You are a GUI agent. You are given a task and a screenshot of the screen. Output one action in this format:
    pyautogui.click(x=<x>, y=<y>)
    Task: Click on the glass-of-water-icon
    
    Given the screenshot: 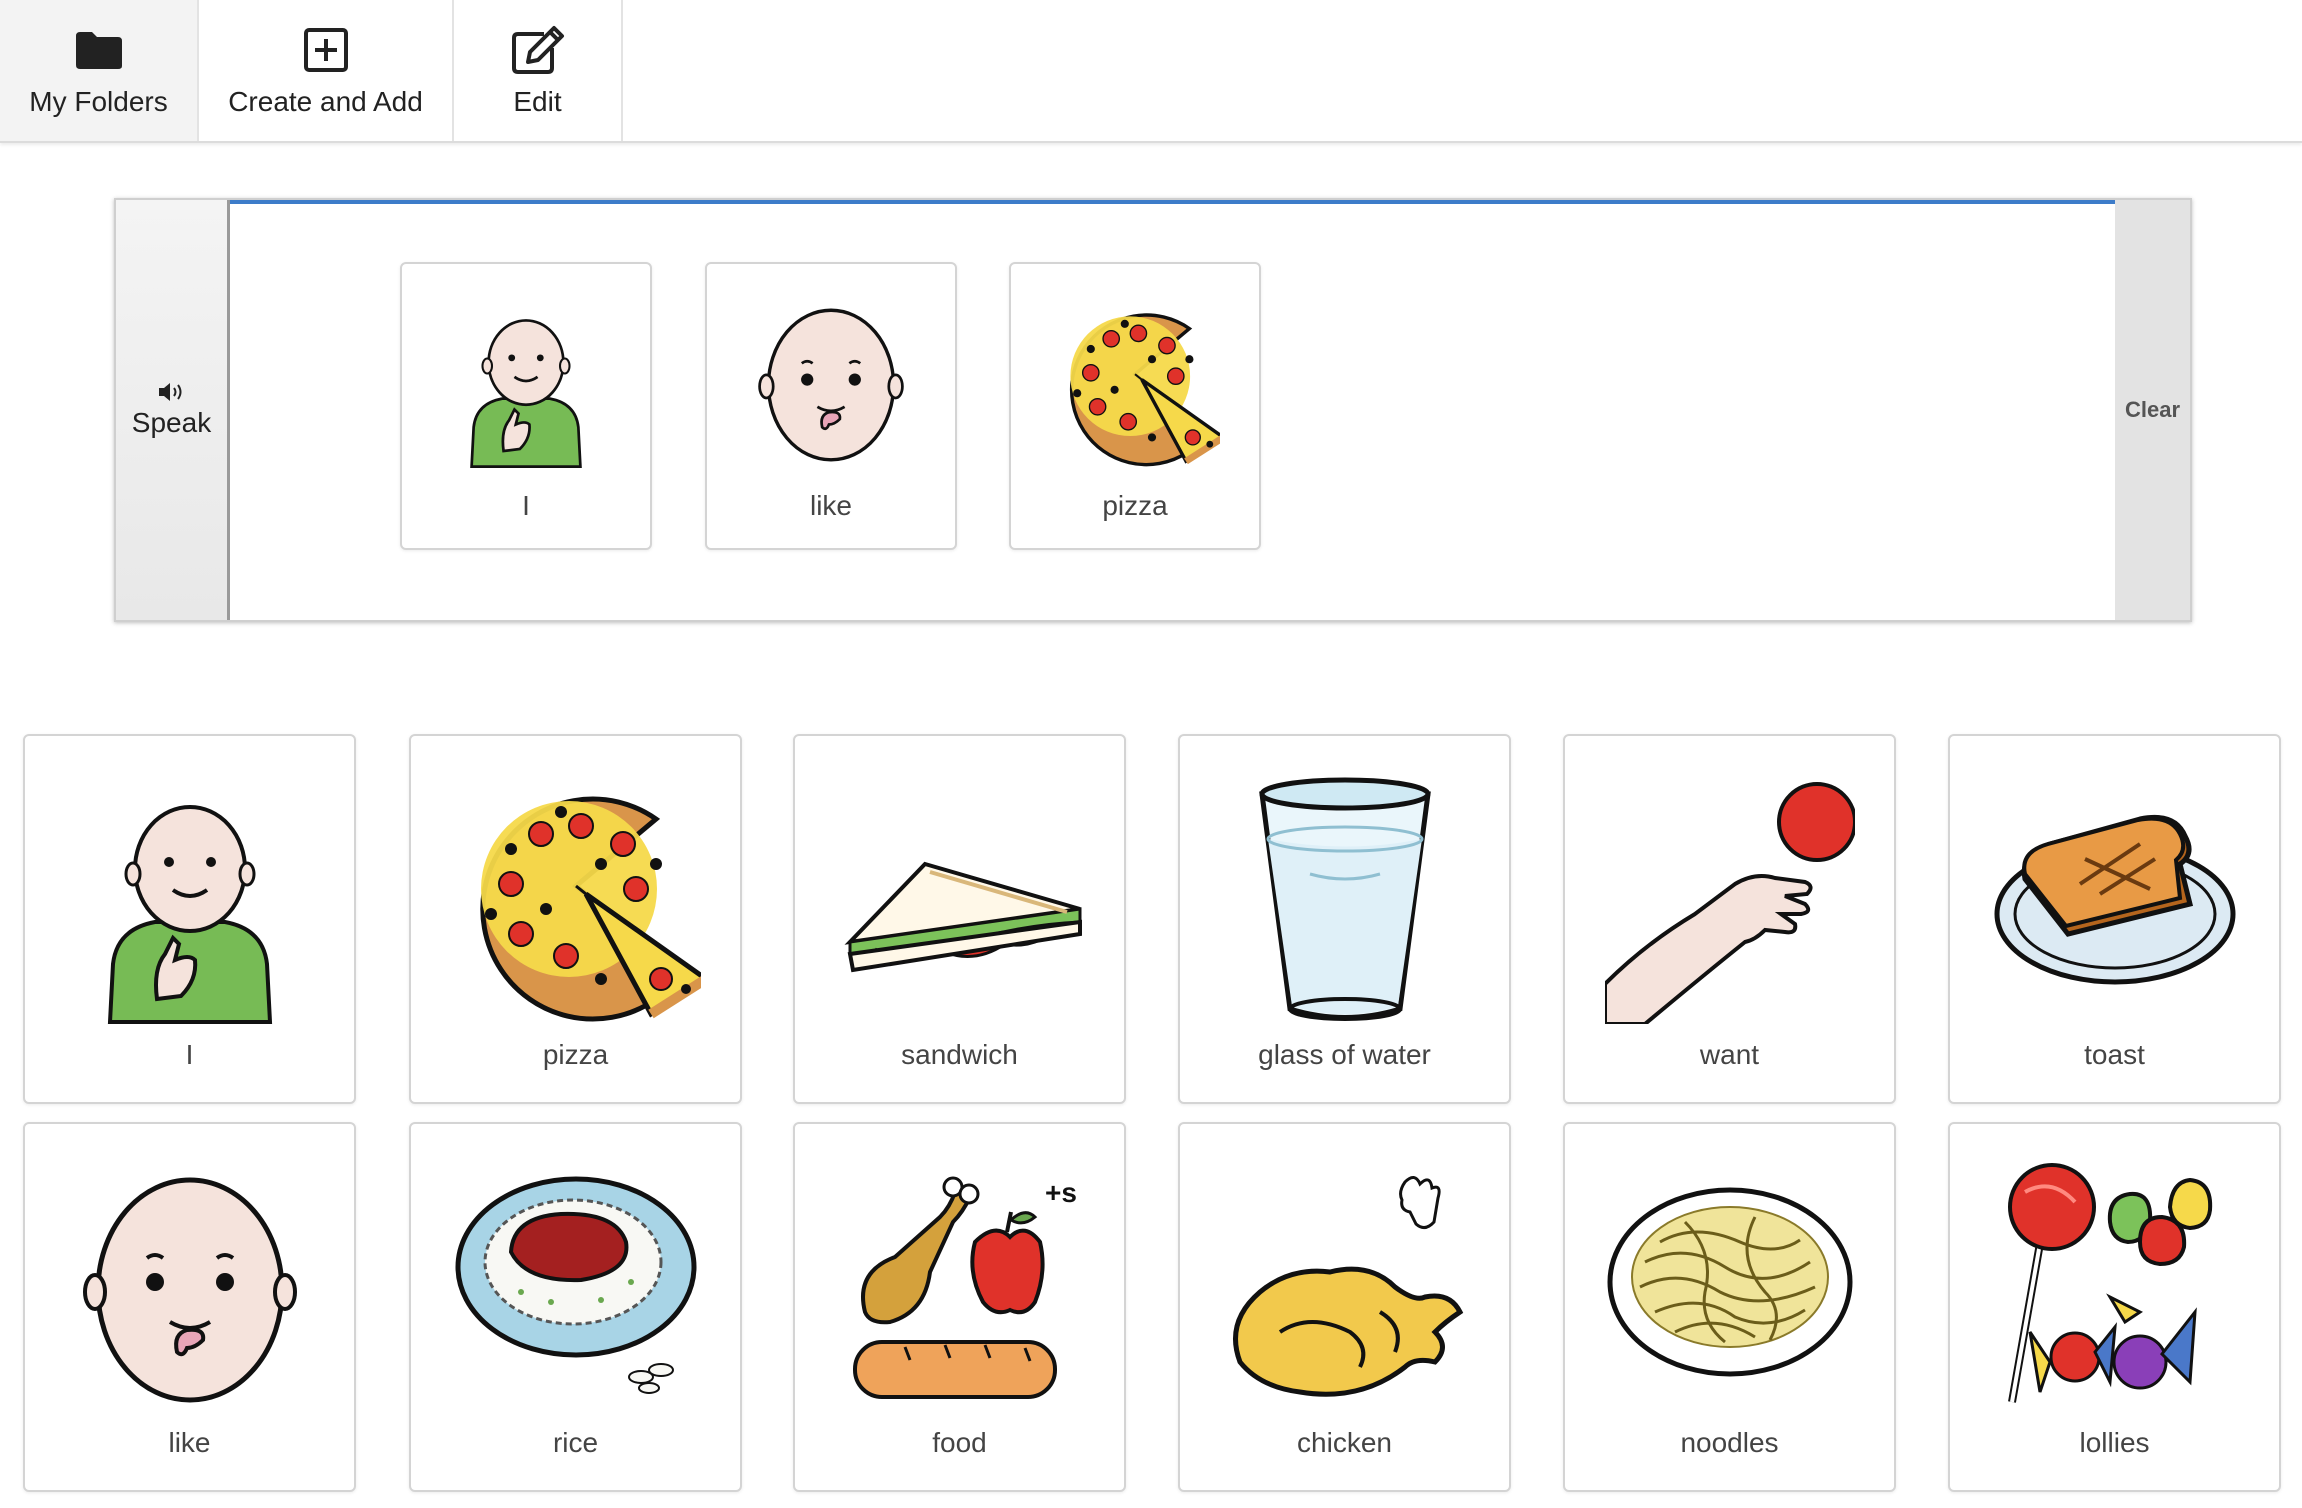 What is the action you would take?
    pyautogui.click(x=1345, y=899)
    